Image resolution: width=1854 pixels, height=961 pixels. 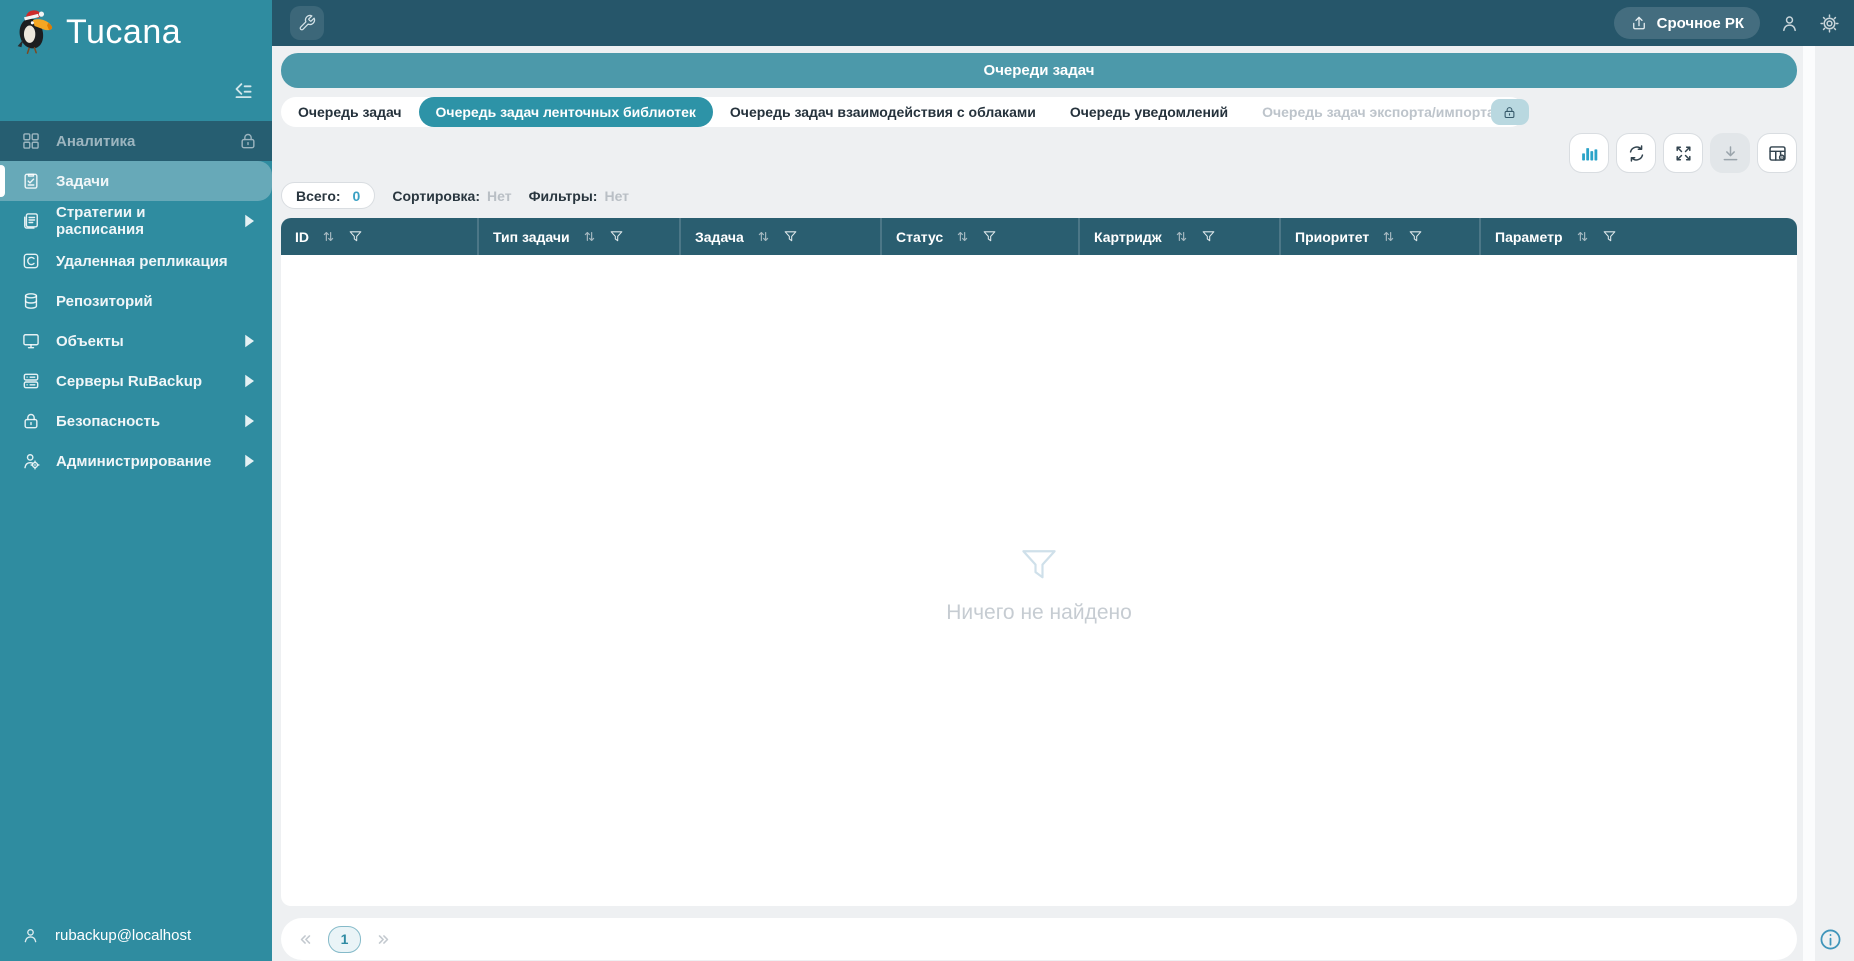 What do you see at coordinates (305, 939) in the screenshot?
I see `previous-page-icon` at bounding box center [305, 939].